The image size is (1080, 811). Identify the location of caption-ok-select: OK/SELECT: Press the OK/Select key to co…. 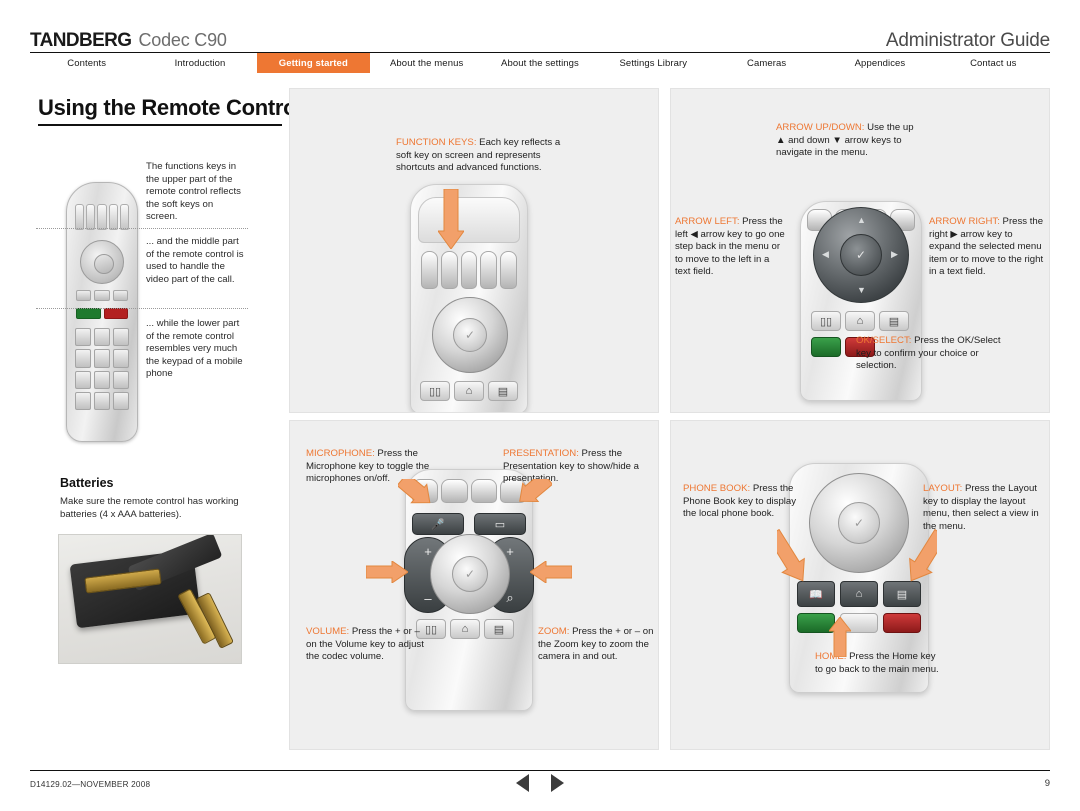
(931, 354).